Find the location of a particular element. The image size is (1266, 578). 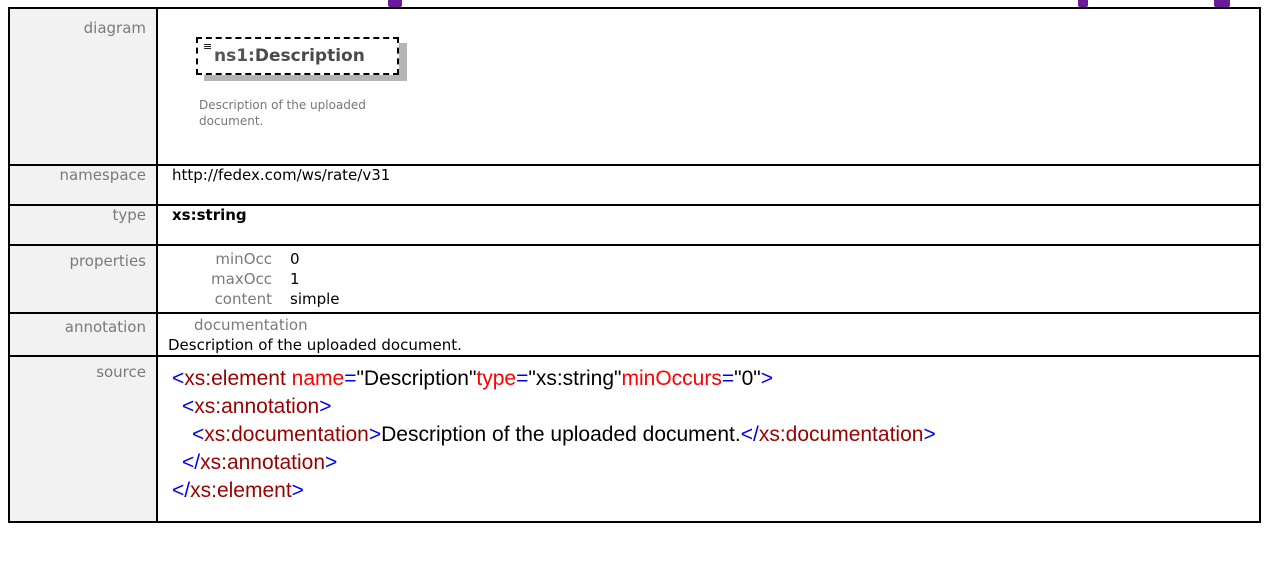

prop-value-content: simple is located at coordinates (315, 299).